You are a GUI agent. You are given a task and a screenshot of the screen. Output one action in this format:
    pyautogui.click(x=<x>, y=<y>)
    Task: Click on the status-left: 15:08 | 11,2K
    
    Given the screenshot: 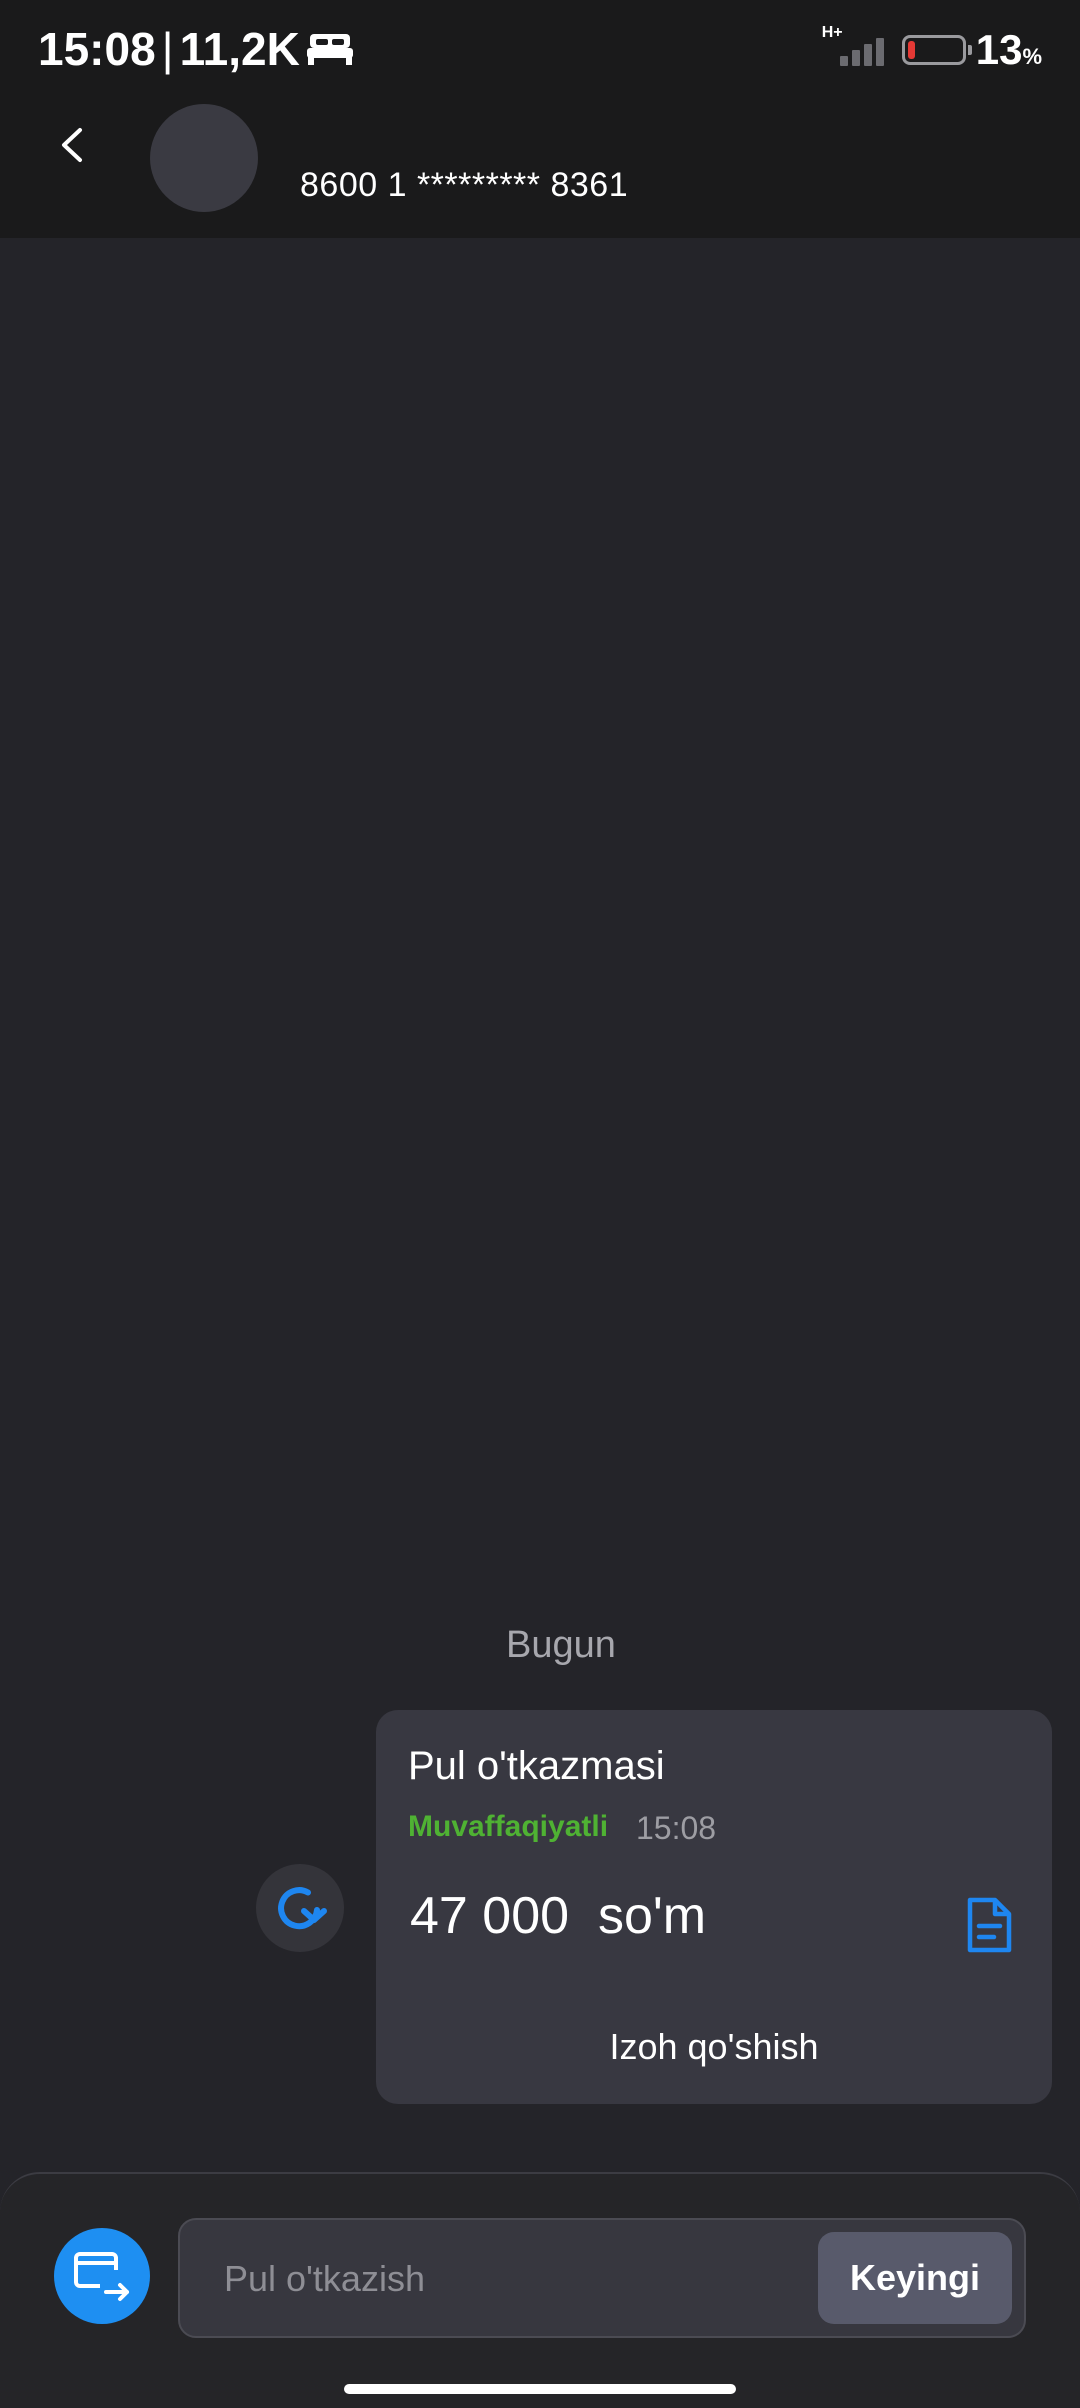 What is the action you would take?
    pyautogui.click(x=196, y=49)
    